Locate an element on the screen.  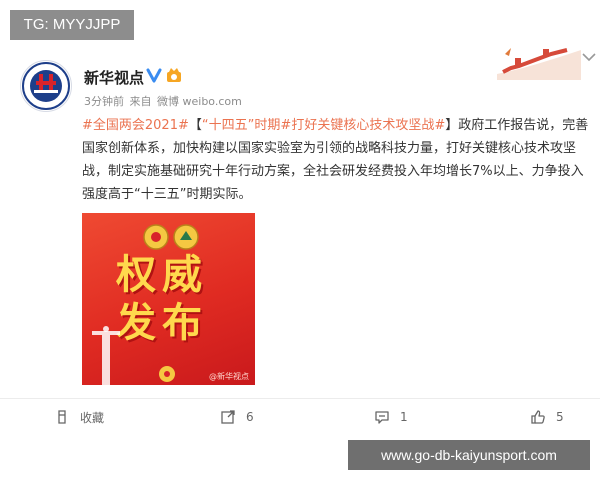
tg-watermark-label: TG: MYYJJPP is located at coordinates (72, 25).